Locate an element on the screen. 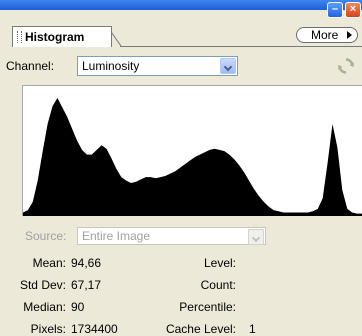 The height and width of the screenshot is (336, 362). tab-row: Histogram More is located at coordinates (181, 28).